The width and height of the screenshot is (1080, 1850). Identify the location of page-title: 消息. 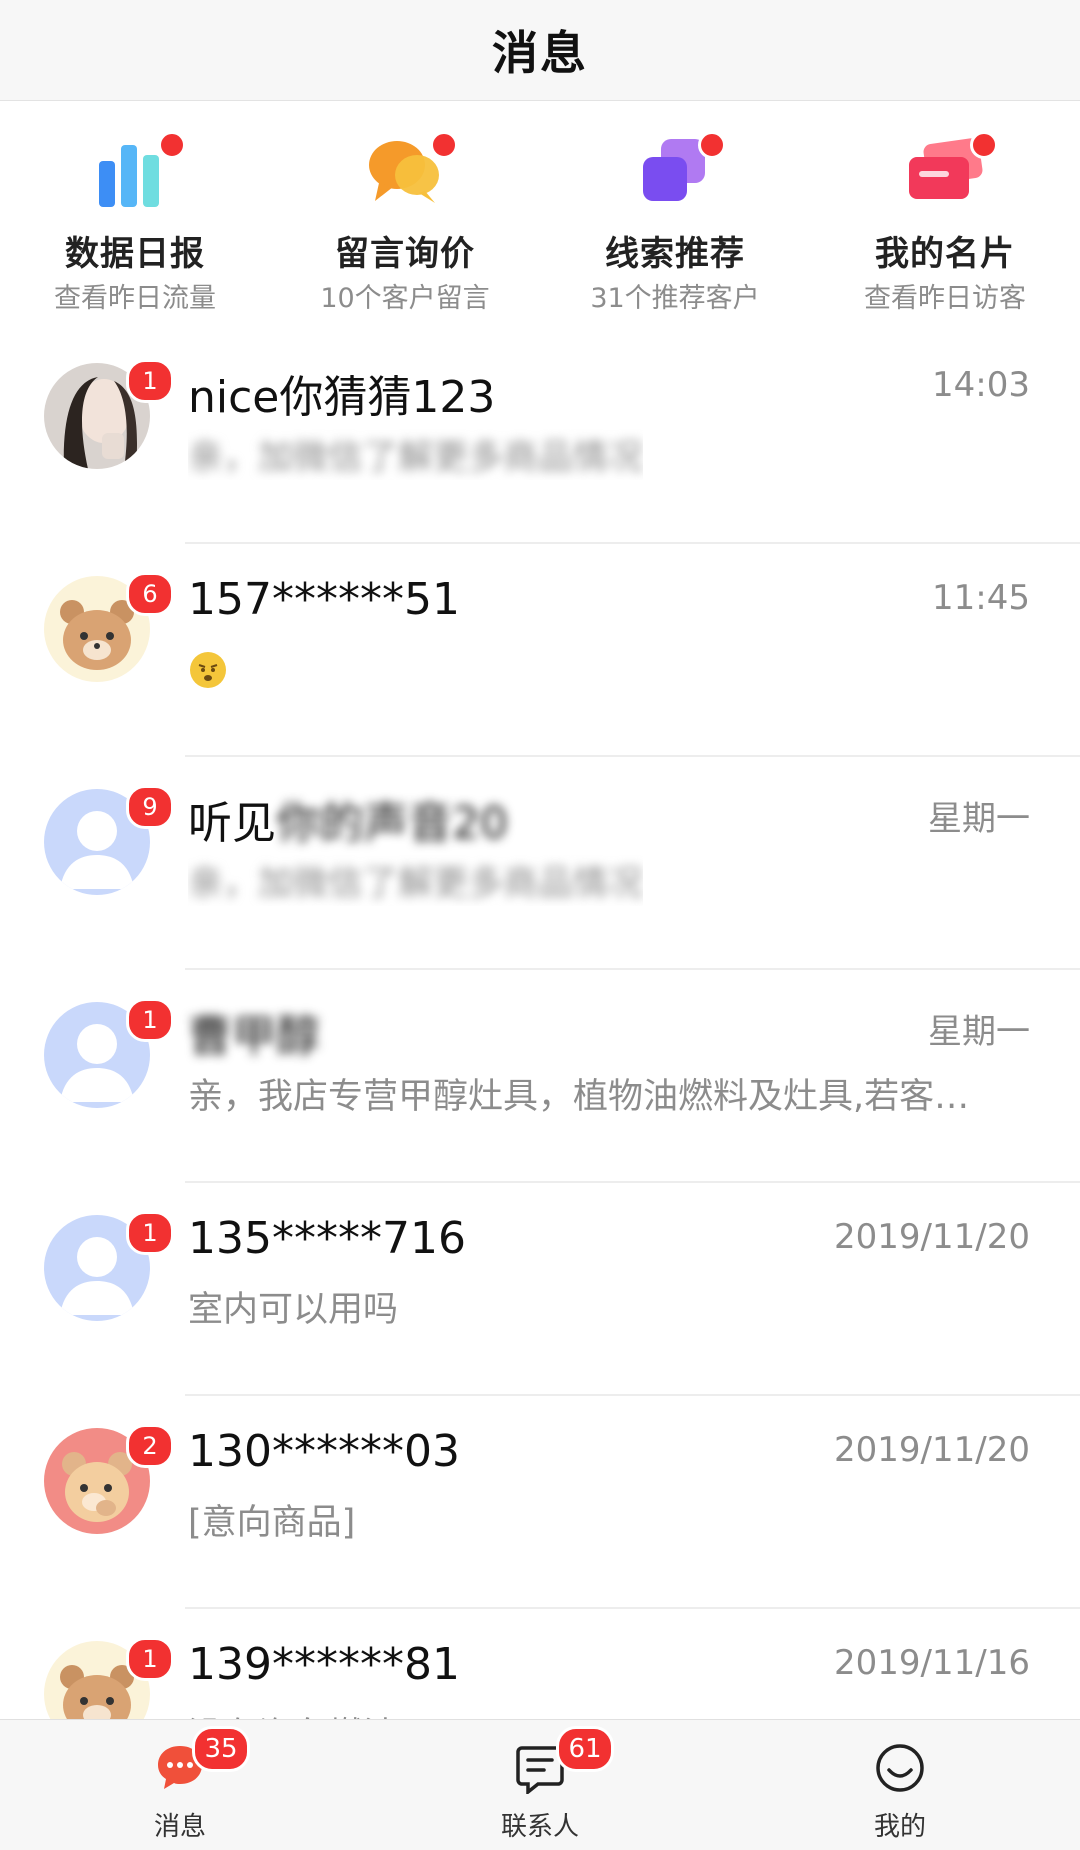
(540, 53).